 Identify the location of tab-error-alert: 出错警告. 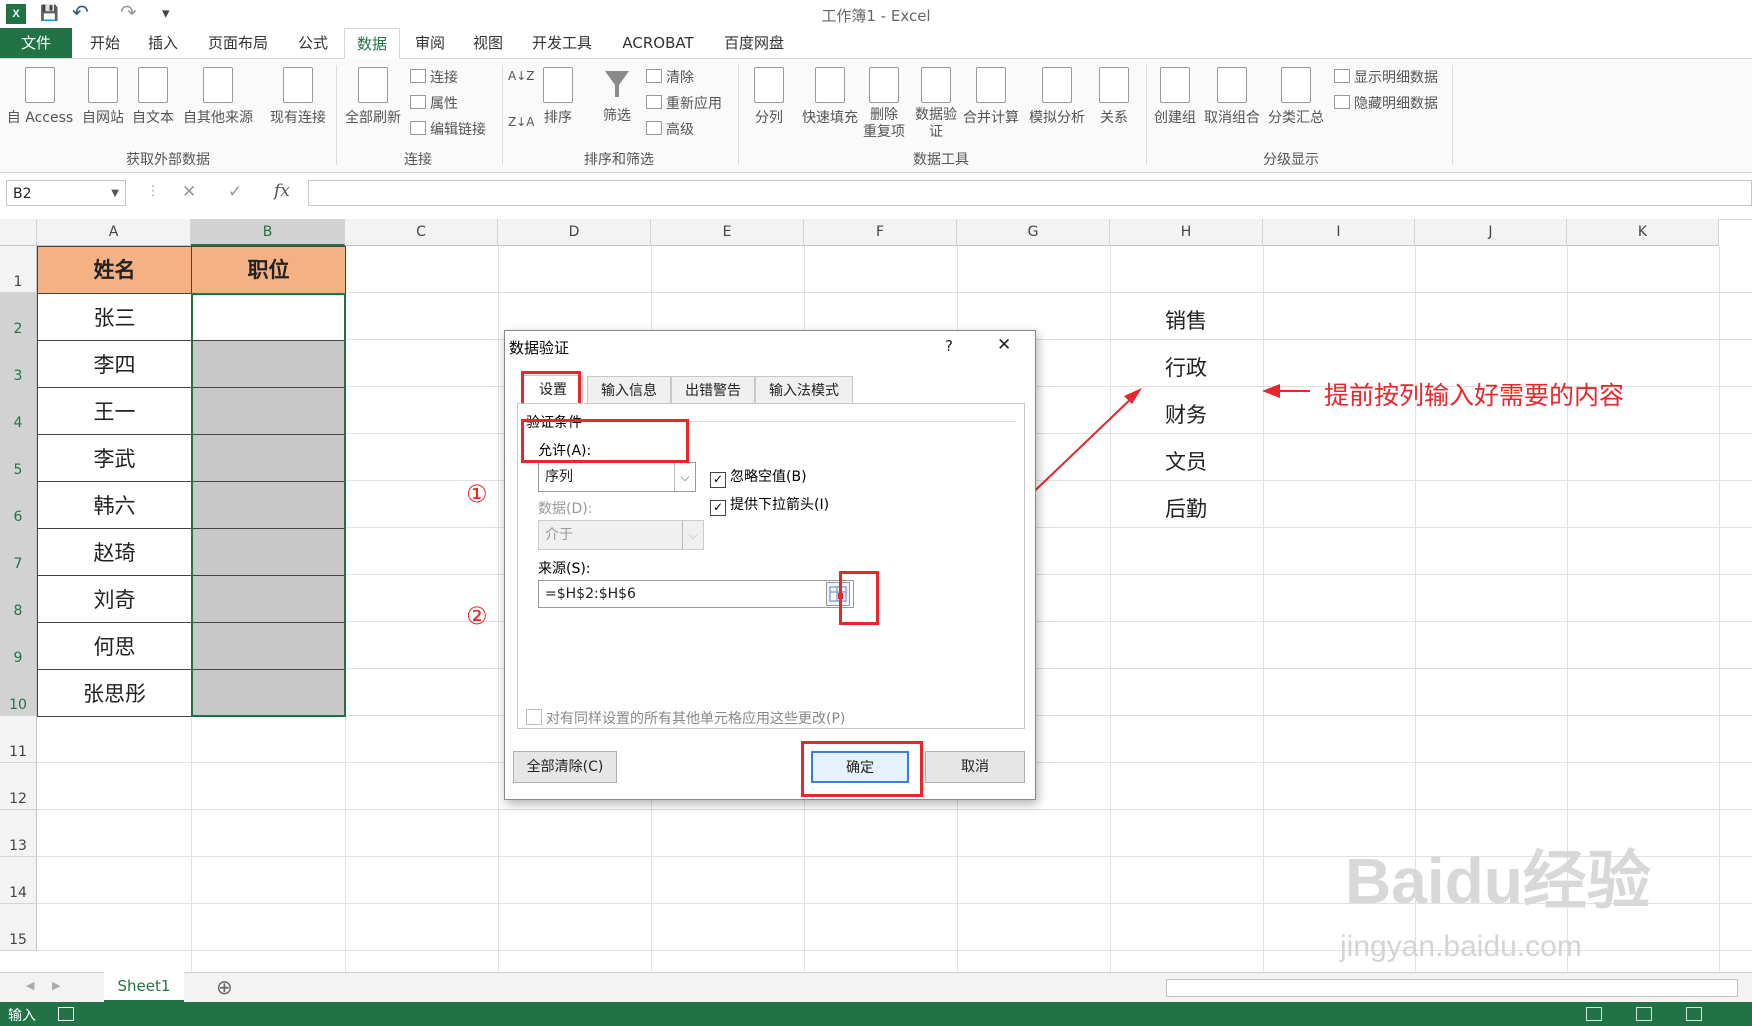
(713, 390).